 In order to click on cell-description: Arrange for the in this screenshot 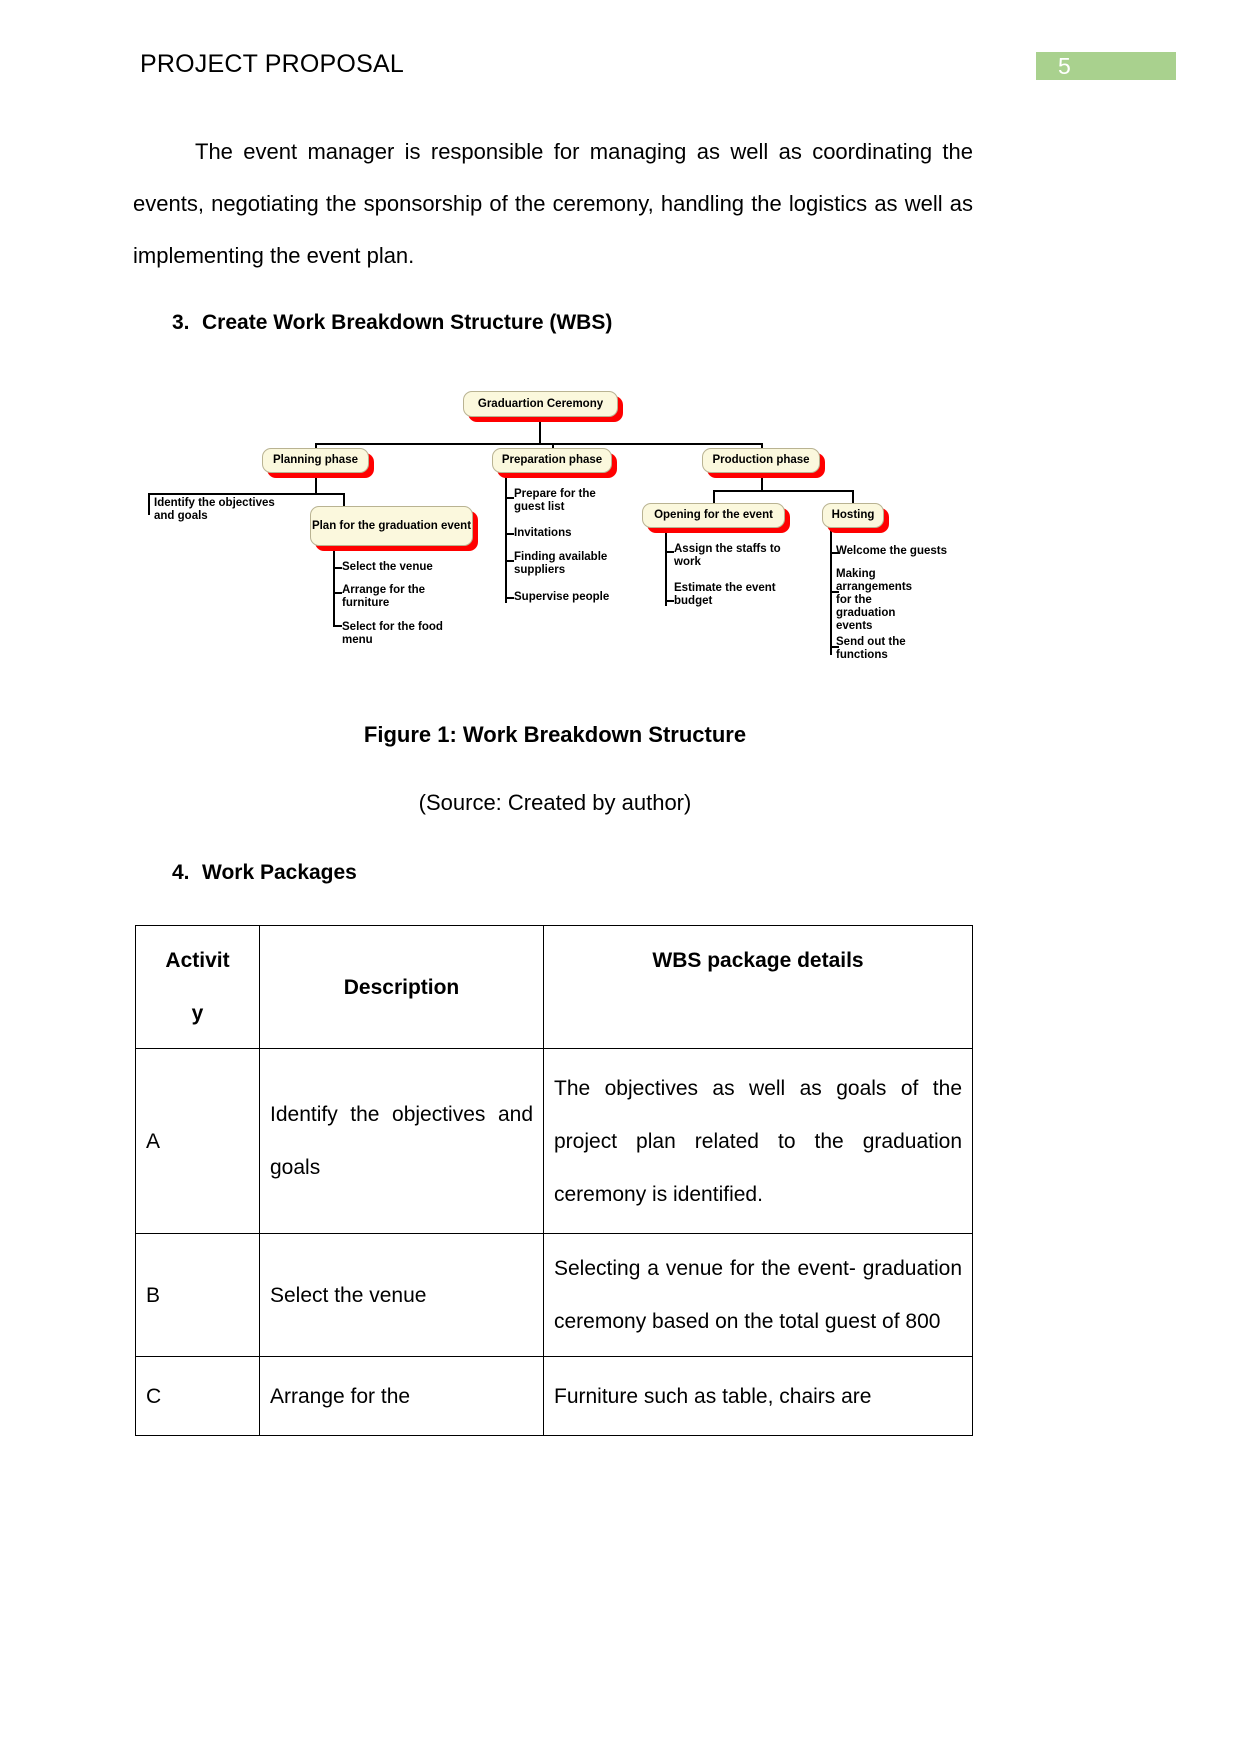, I will do `click(401, 1396)`.